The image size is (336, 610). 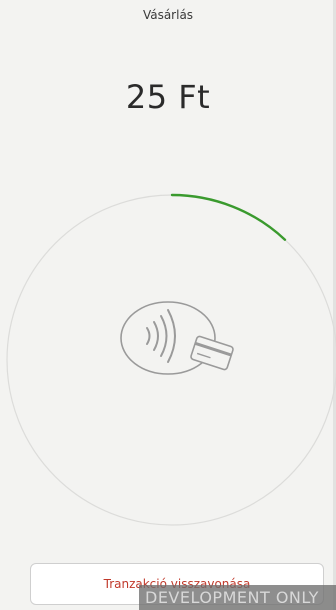 I want to click on progress-arc, so click(x=228, y=217).